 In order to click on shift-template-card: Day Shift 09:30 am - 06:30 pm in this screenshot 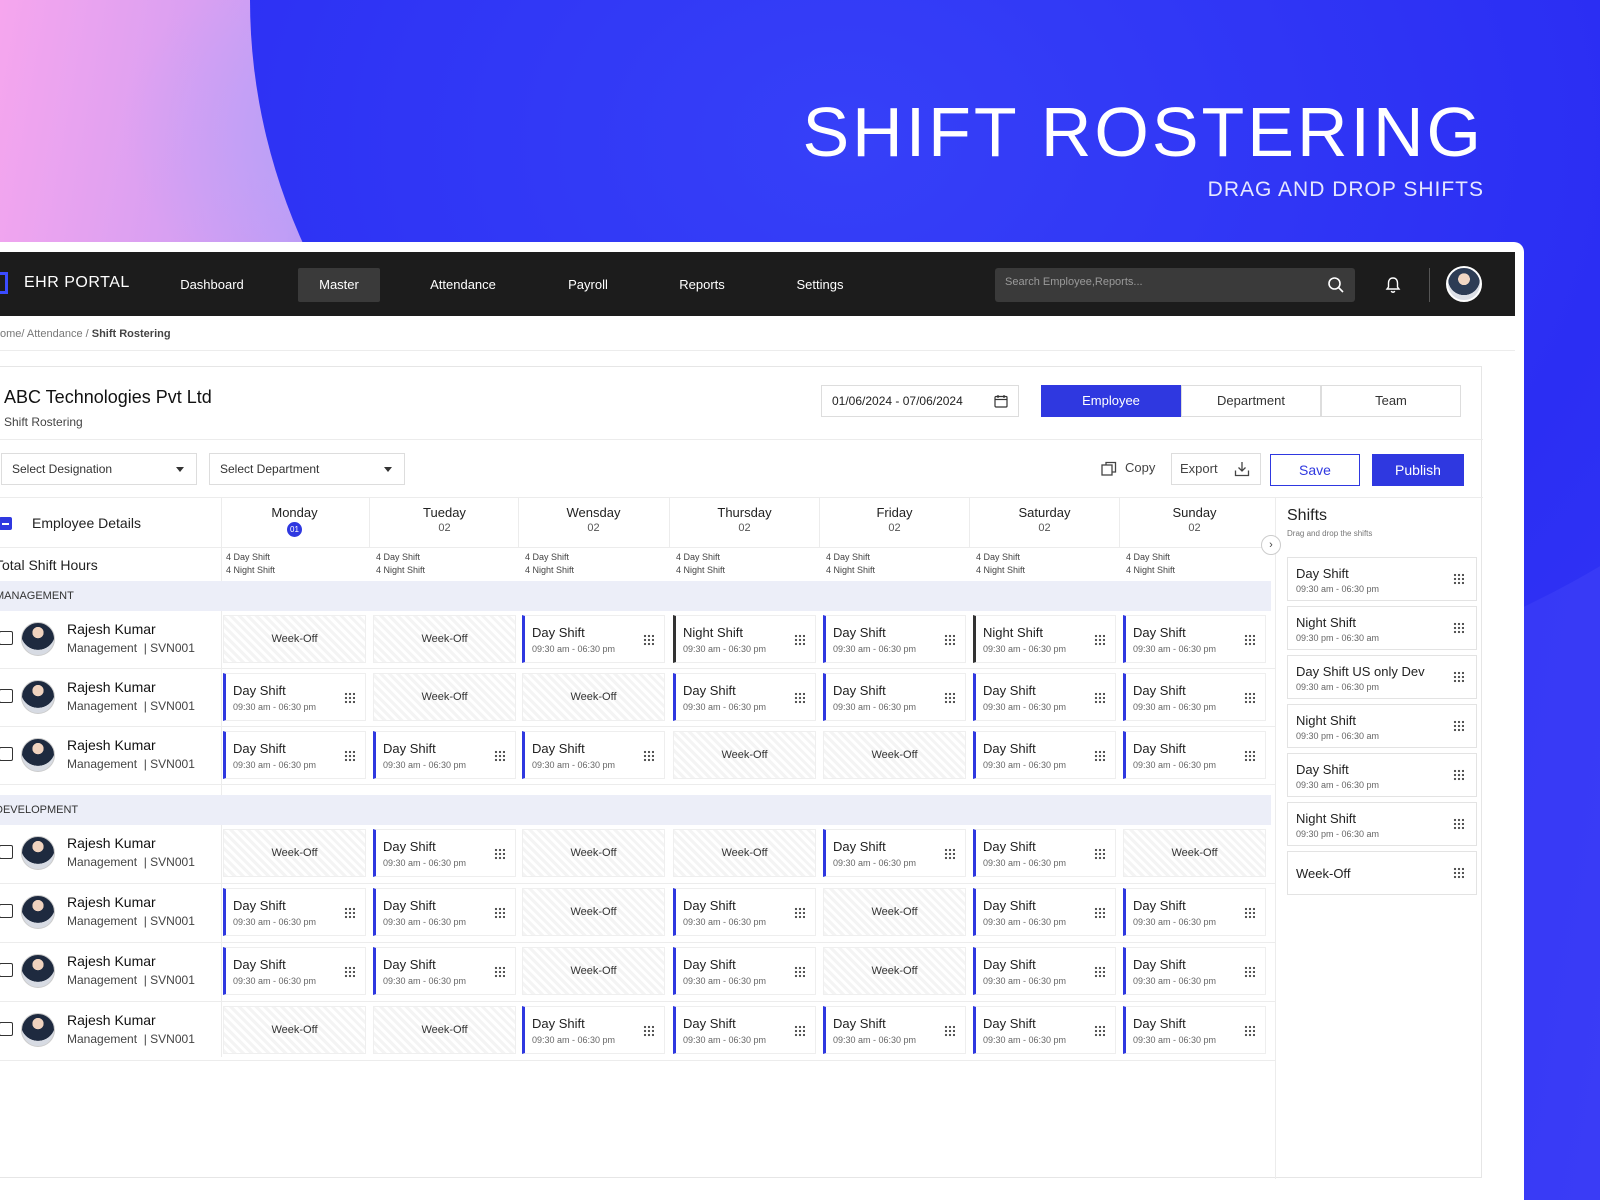, I will do `click(1382, 775)`.